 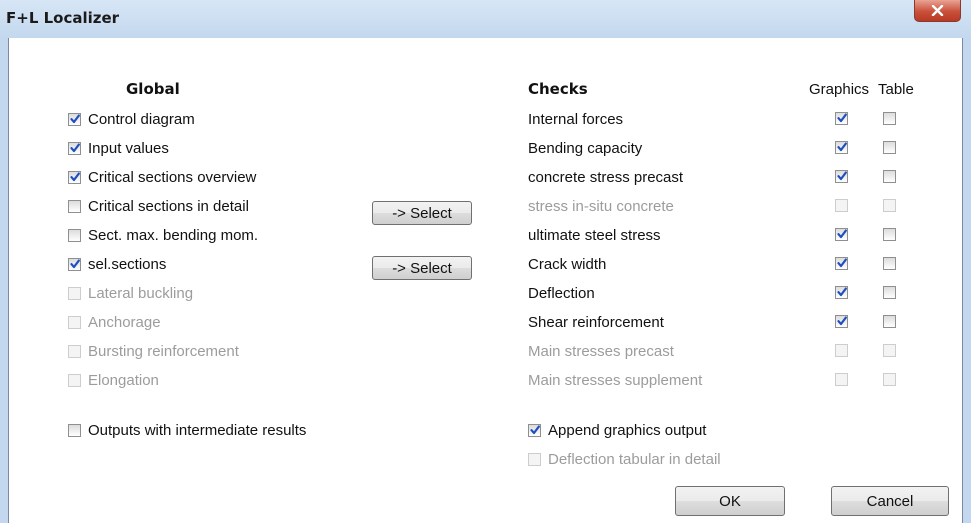 What do you see at coordinates (124, 322) in the screenshot?
I see `global-option-label: Anchorage` at bounding box center [124, 322].